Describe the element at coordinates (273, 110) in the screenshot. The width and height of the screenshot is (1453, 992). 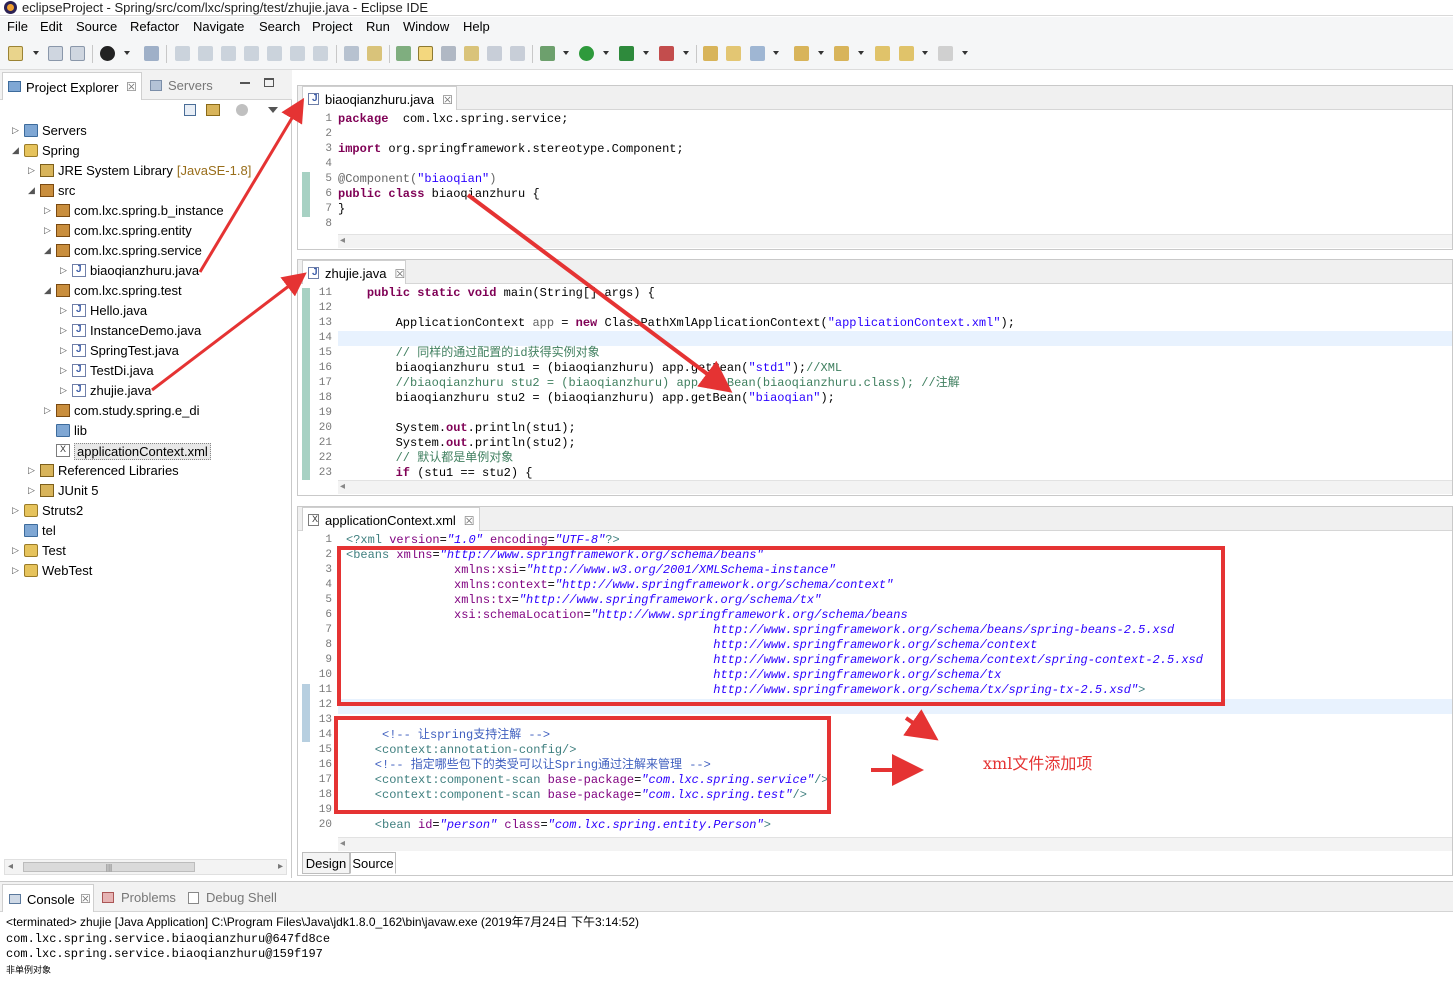
I see `view-menu-icon` at that location.